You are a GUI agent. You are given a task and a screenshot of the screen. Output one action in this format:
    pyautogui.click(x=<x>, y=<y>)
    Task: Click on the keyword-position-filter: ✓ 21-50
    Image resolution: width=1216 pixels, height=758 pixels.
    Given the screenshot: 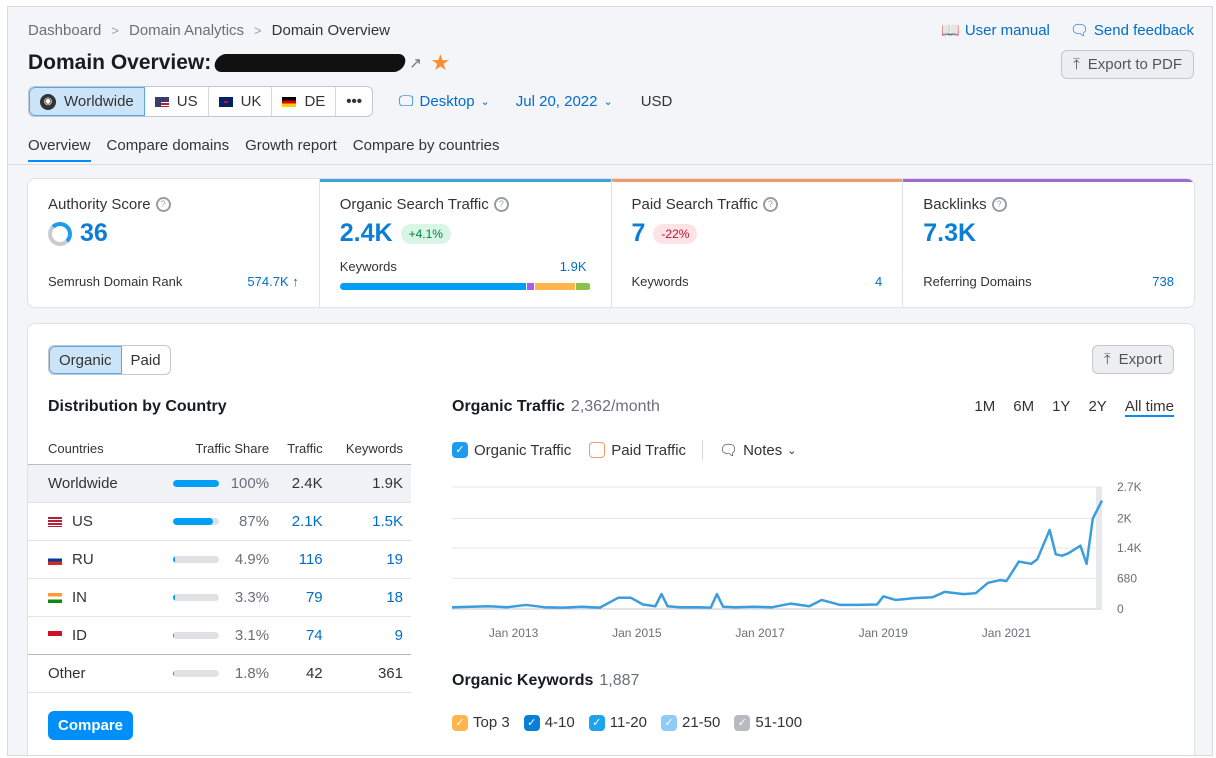 What is the action you would take?
    pyautogui.click(x=690, y=722)
    